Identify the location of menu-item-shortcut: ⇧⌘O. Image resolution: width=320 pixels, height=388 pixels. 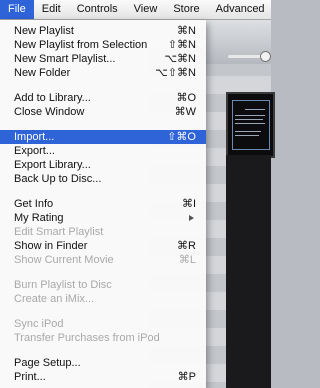
(181, 137).